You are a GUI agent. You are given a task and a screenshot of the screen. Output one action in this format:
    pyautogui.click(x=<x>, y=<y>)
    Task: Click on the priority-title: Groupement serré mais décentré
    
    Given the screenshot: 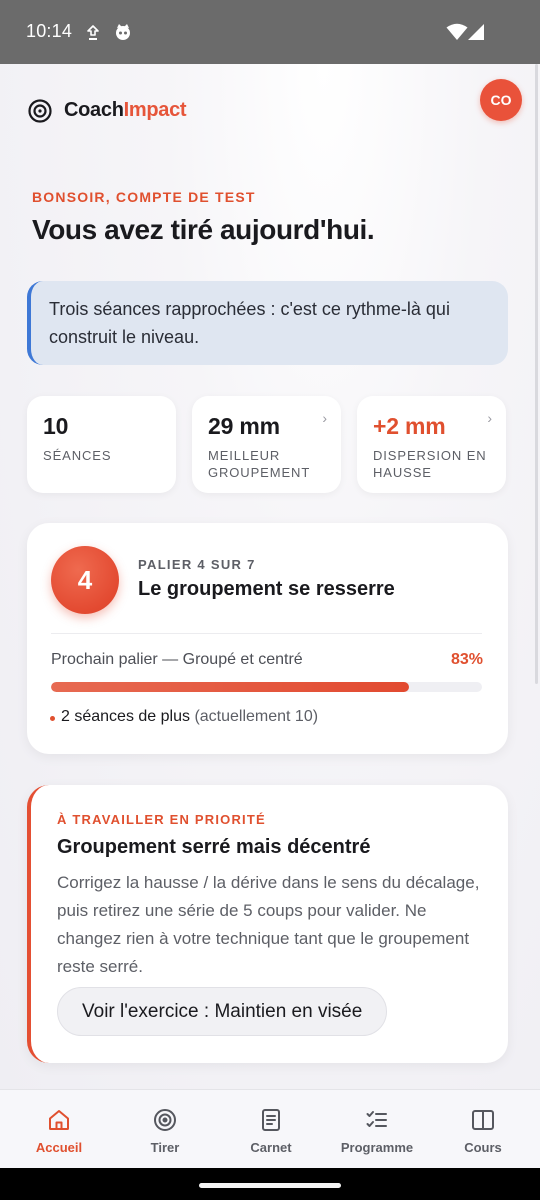 What is the action you would take?
    pyautogui.click(x=214, y=847)
    